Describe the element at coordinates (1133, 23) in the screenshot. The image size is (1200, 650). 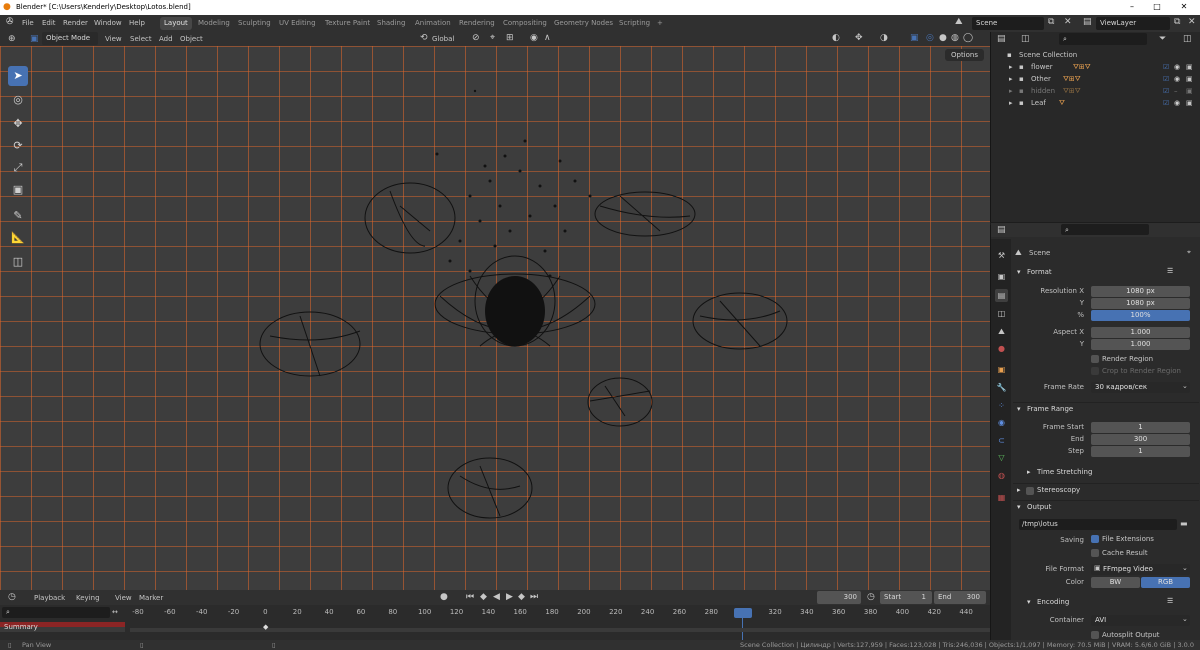
I see `view-layer-selector: ViewLayer` at that location.